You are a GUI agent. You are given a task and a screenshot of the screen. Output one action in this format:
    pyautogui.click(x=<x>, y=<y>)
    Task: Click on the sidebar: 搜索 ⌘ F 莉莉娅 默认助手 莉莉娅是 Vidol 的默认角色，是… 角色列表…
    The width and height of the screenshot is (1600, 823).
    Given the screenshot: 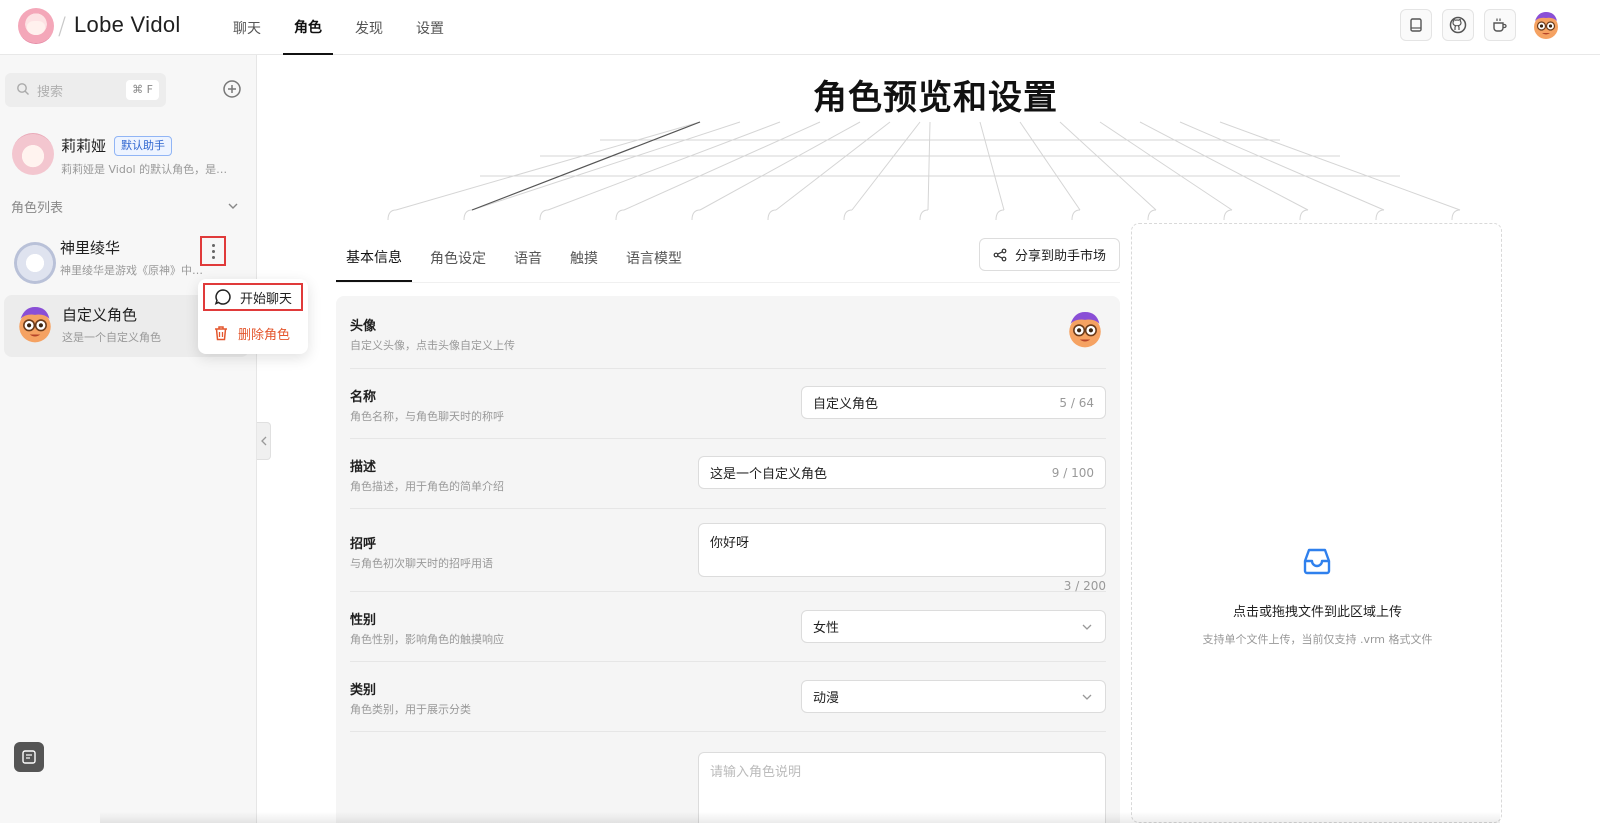 What is the action you would take?
    pyautogui.click(x=128, y=439)
    